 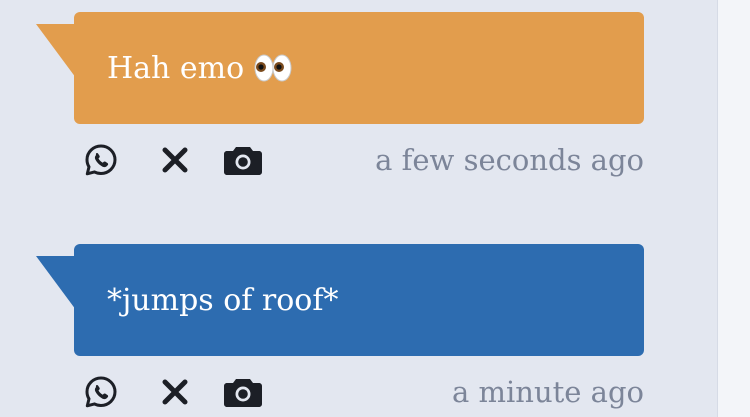 What do you see at coordinates (548, 392) in the screenshot?
I see `message-timestamp: a minute ago` at bounding box center [548, 392].